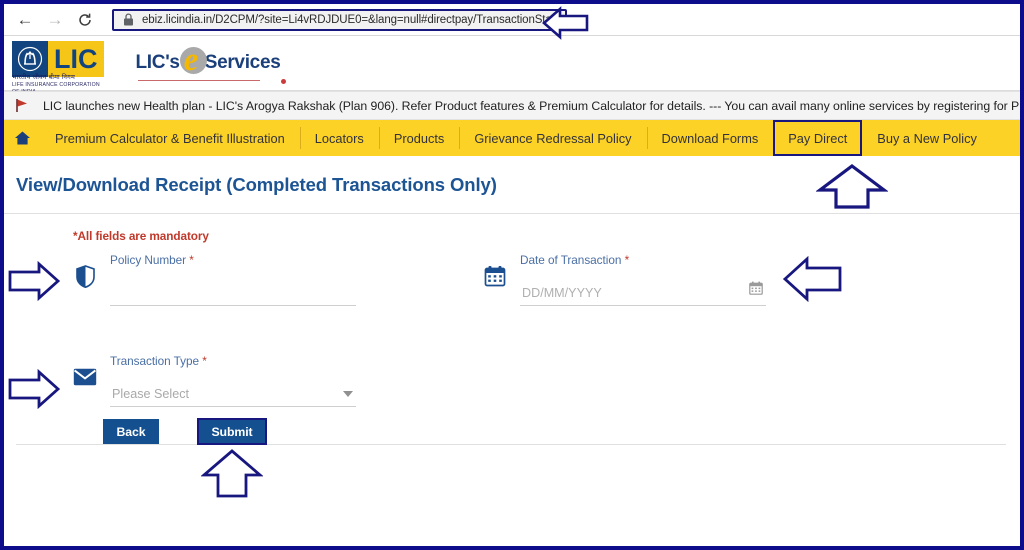 The width and height of the screenshot is (1024, 550). What do you see at coordinates (233, 295) in the screenshot?
I see `policy-number-input` at bounding box center [233, 295].